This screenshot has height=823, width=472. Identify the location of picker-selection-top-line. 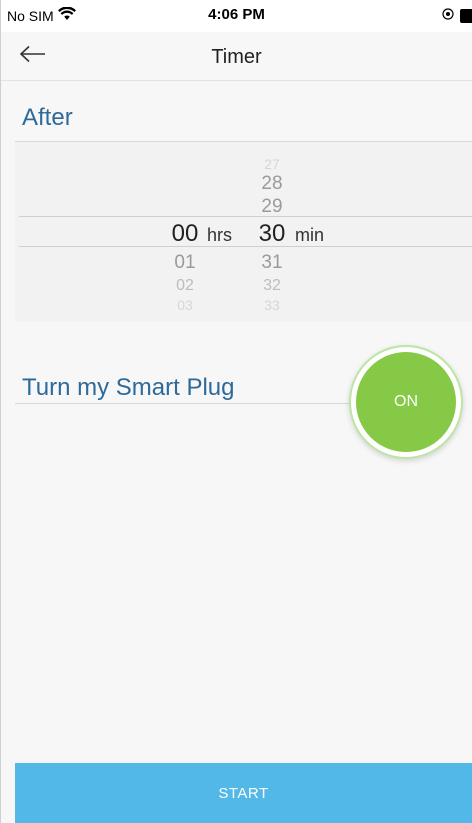
(245, 216).